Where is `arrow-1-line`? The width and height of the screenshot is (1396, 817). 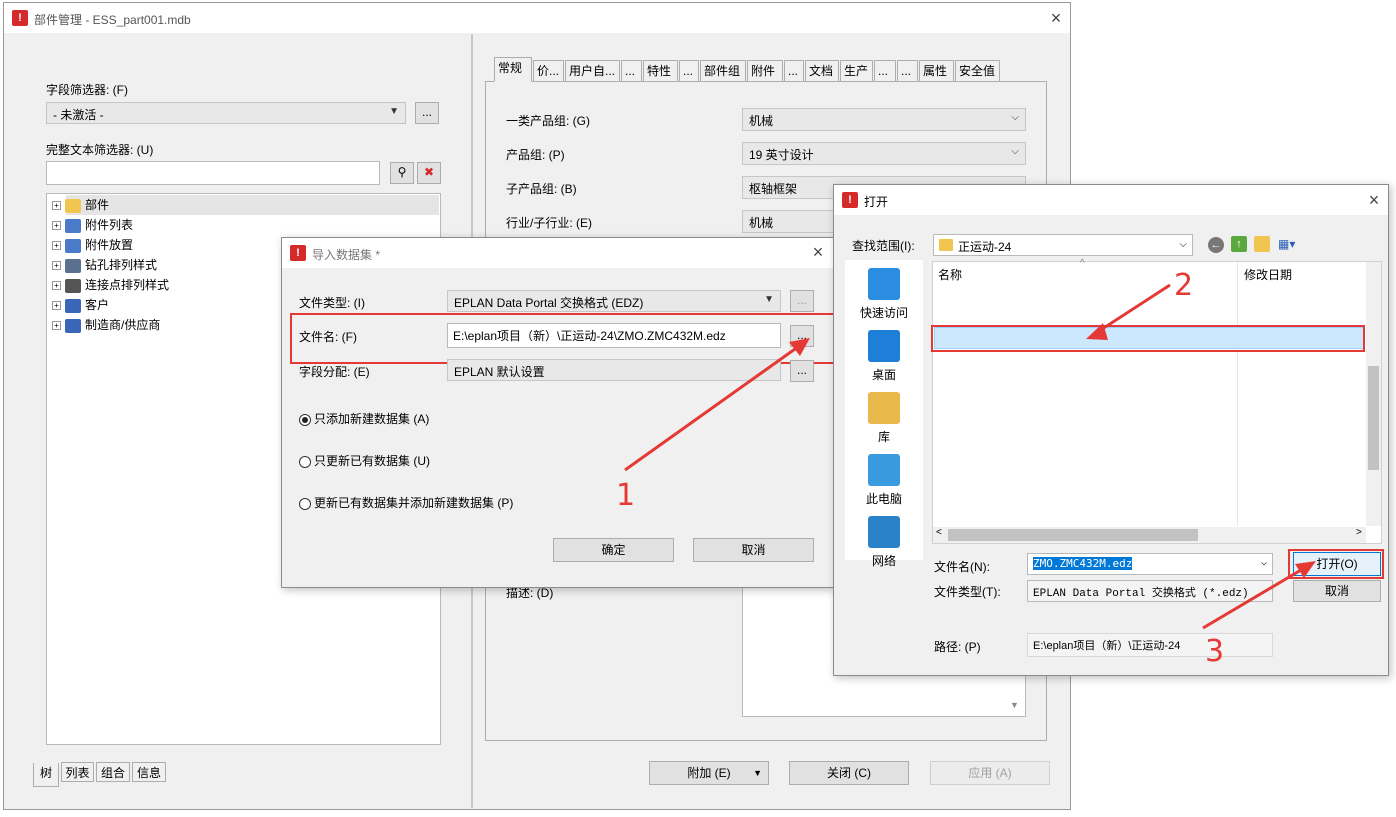
arrow-1-line is located at coordinates (713, 407).